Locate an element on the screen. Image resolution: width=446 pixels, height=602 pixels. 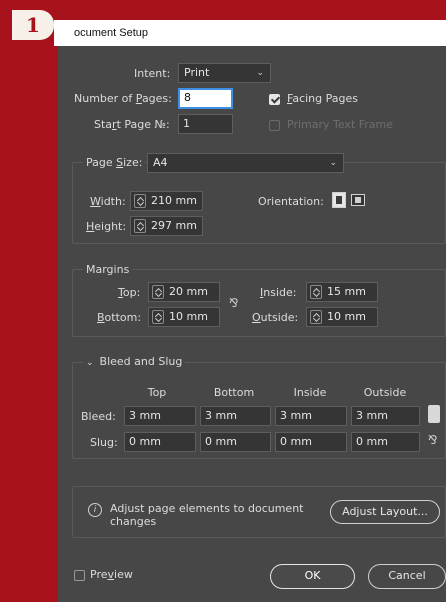
page-size-label: Page Size: is located at coordinates (114, 162).